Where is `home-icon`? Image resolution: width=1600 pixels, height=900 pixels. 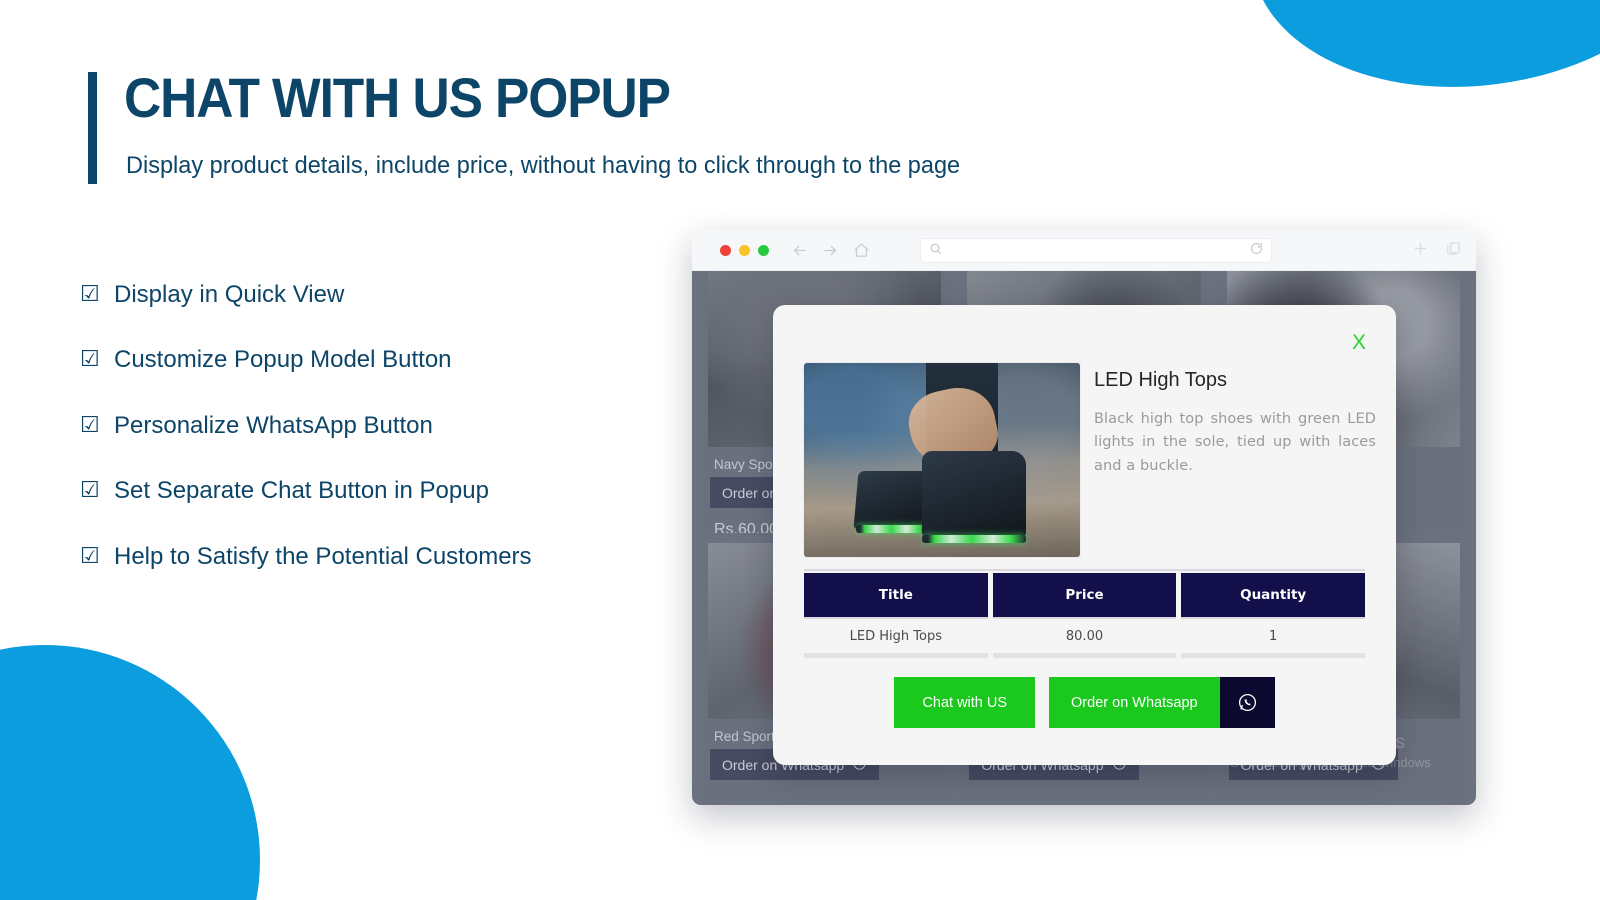 home-icon is located at coordinates (861, 250).